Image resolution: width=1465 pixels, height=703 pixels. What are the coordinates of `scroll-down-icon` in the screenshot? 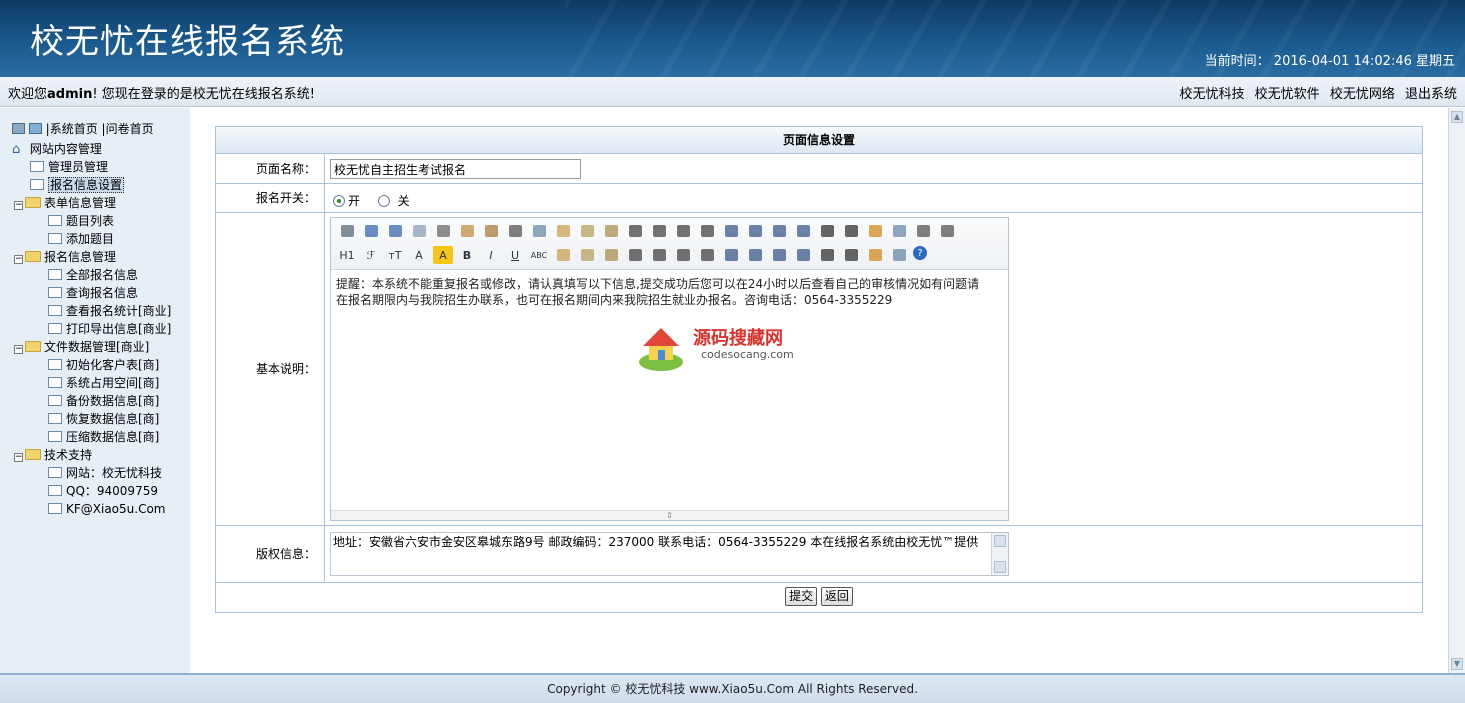 It's located at (1000, 567).